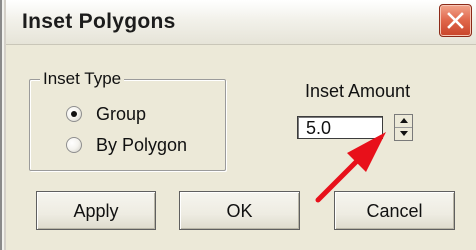 The height and width of the screenshot is (250, 476). What do you see at coordinates (96, 210) in the screenshot?
I see `apply-button: Apply` at bounding box center [96, 210].